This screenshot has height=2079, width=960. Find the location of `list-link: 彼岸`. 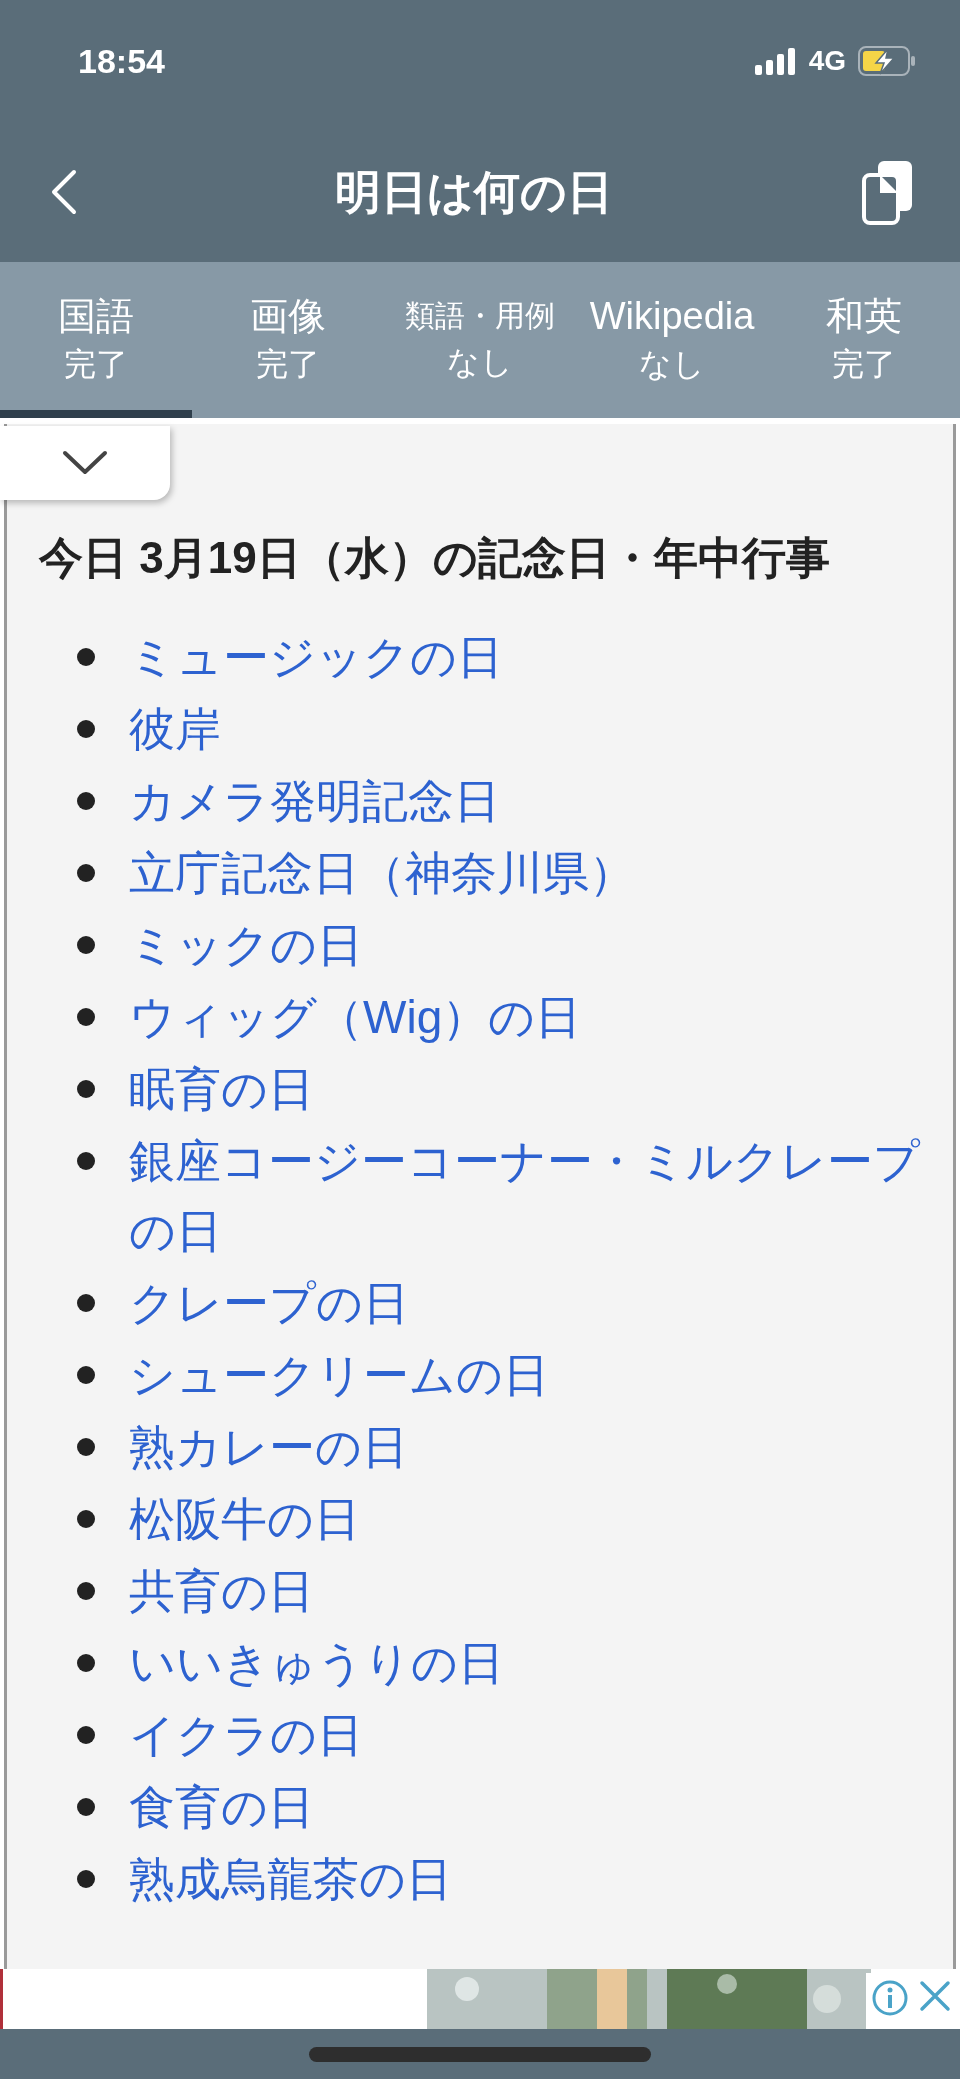

list-link: 彼岸 is located at coordinates (175, 729).